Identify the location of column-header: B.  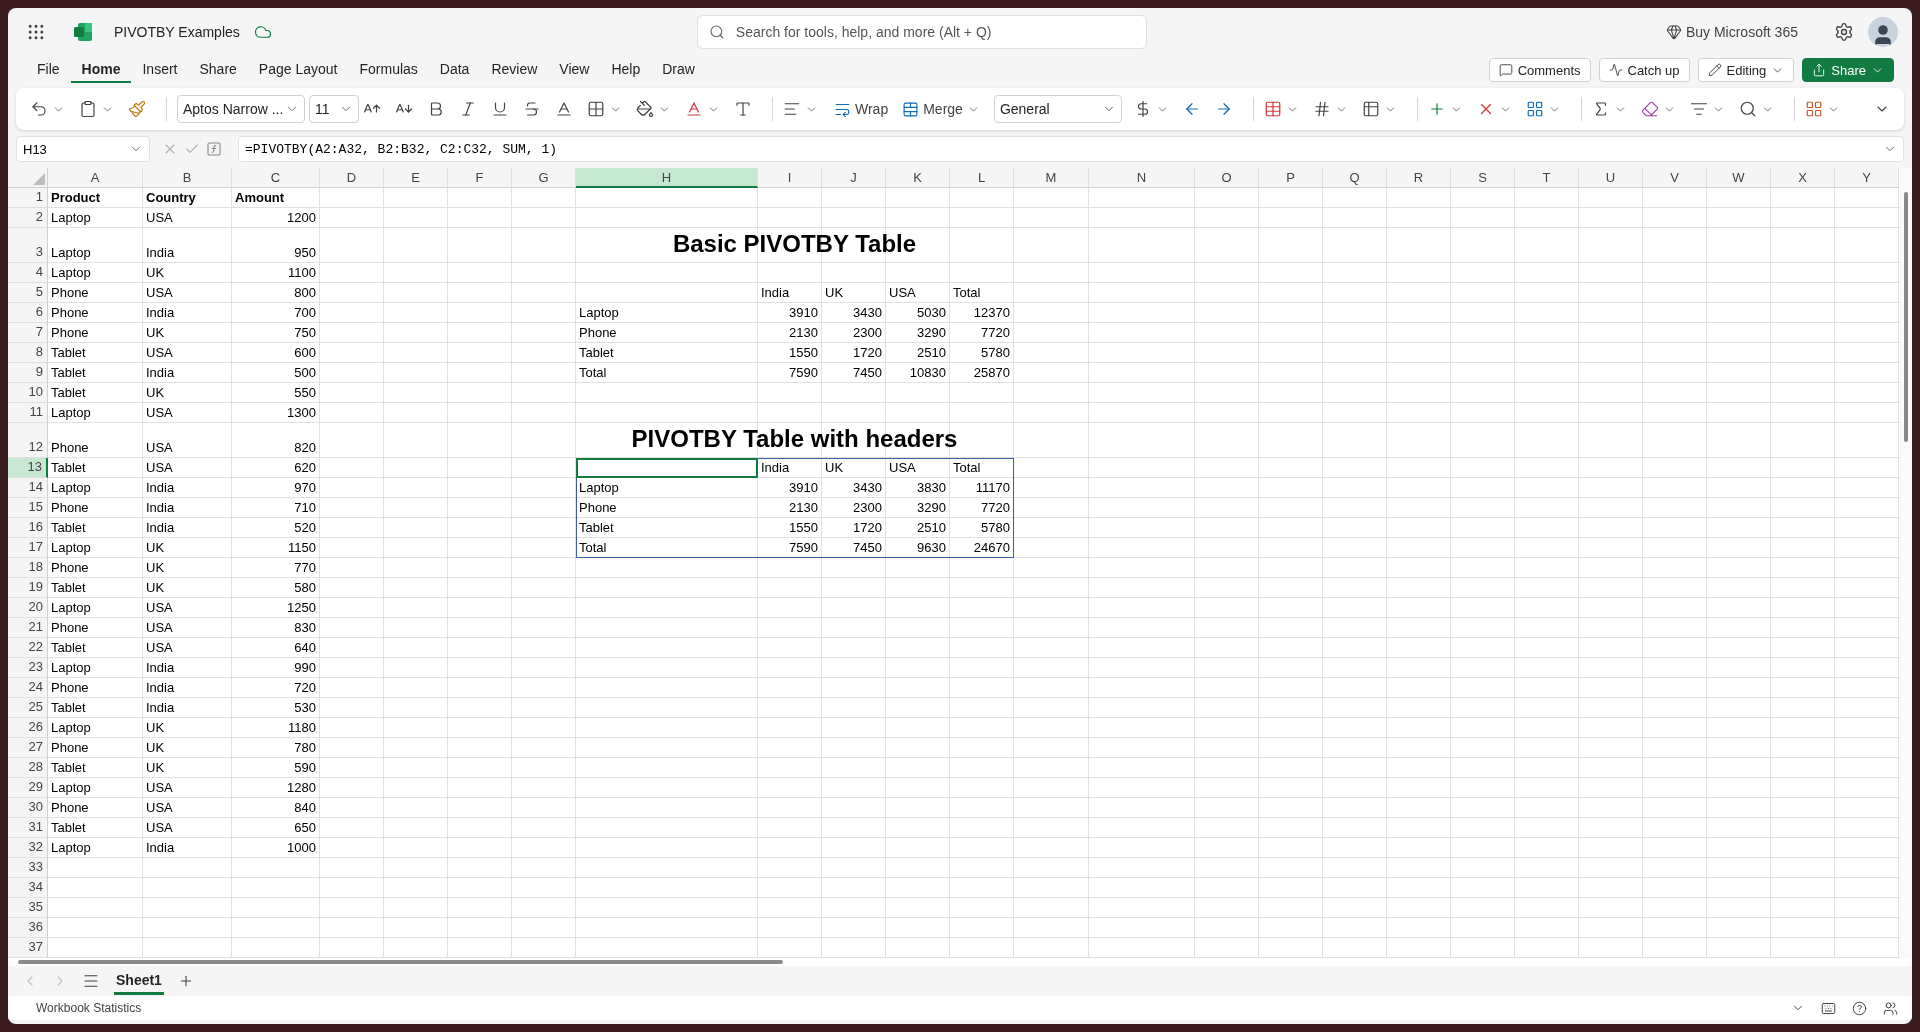
(187, 178).